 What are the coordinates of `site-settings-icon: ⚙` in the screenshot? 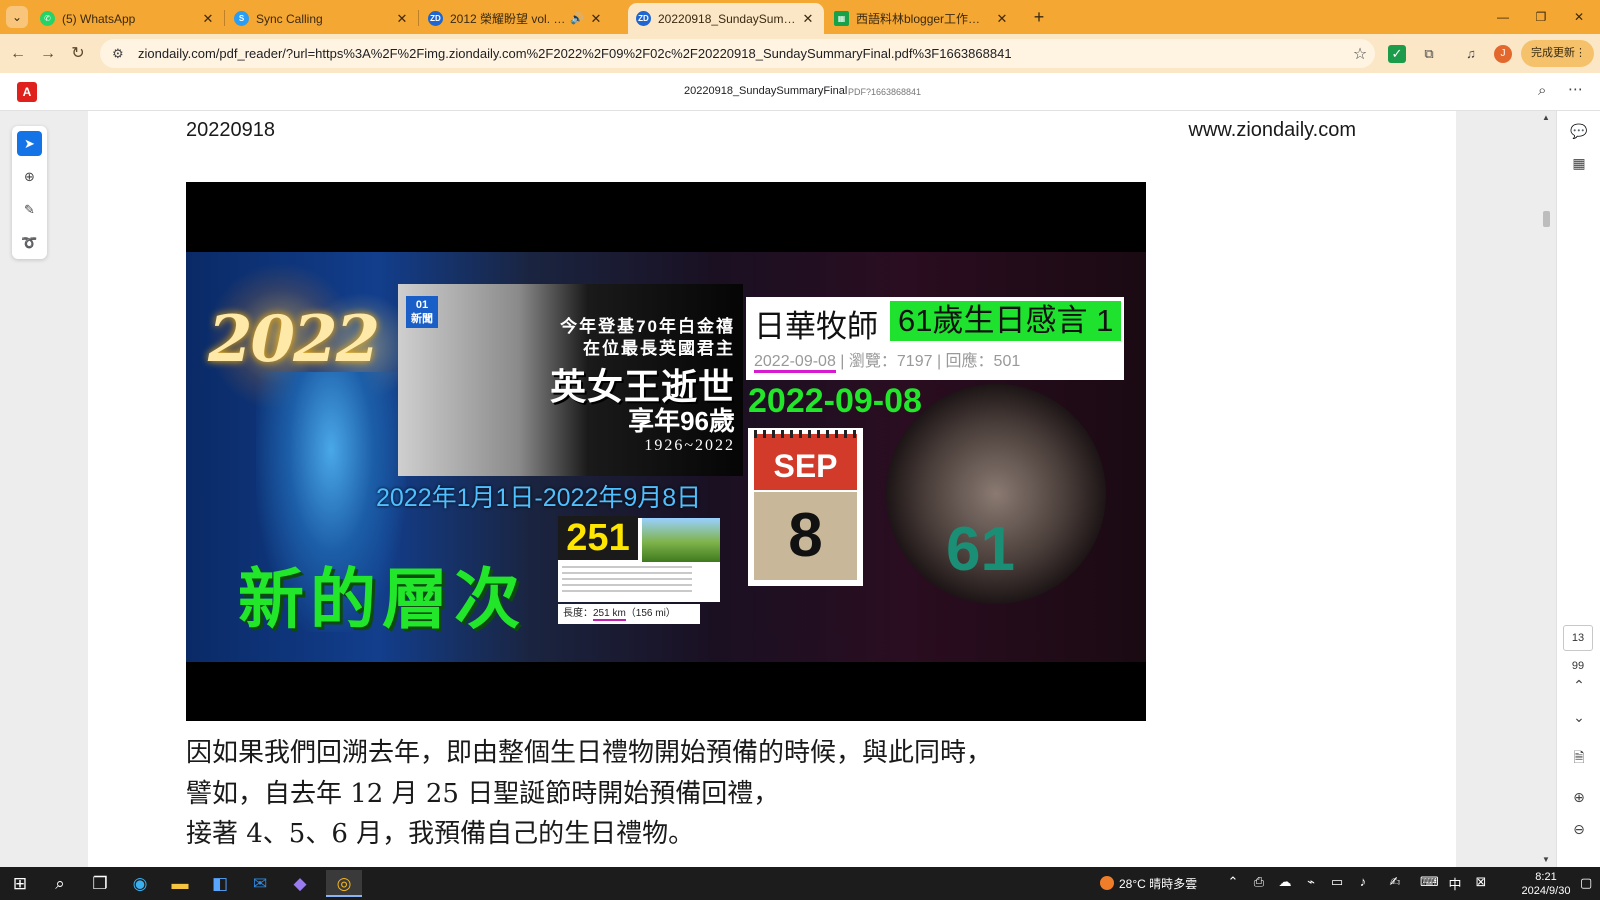 It's located at (121, 54).